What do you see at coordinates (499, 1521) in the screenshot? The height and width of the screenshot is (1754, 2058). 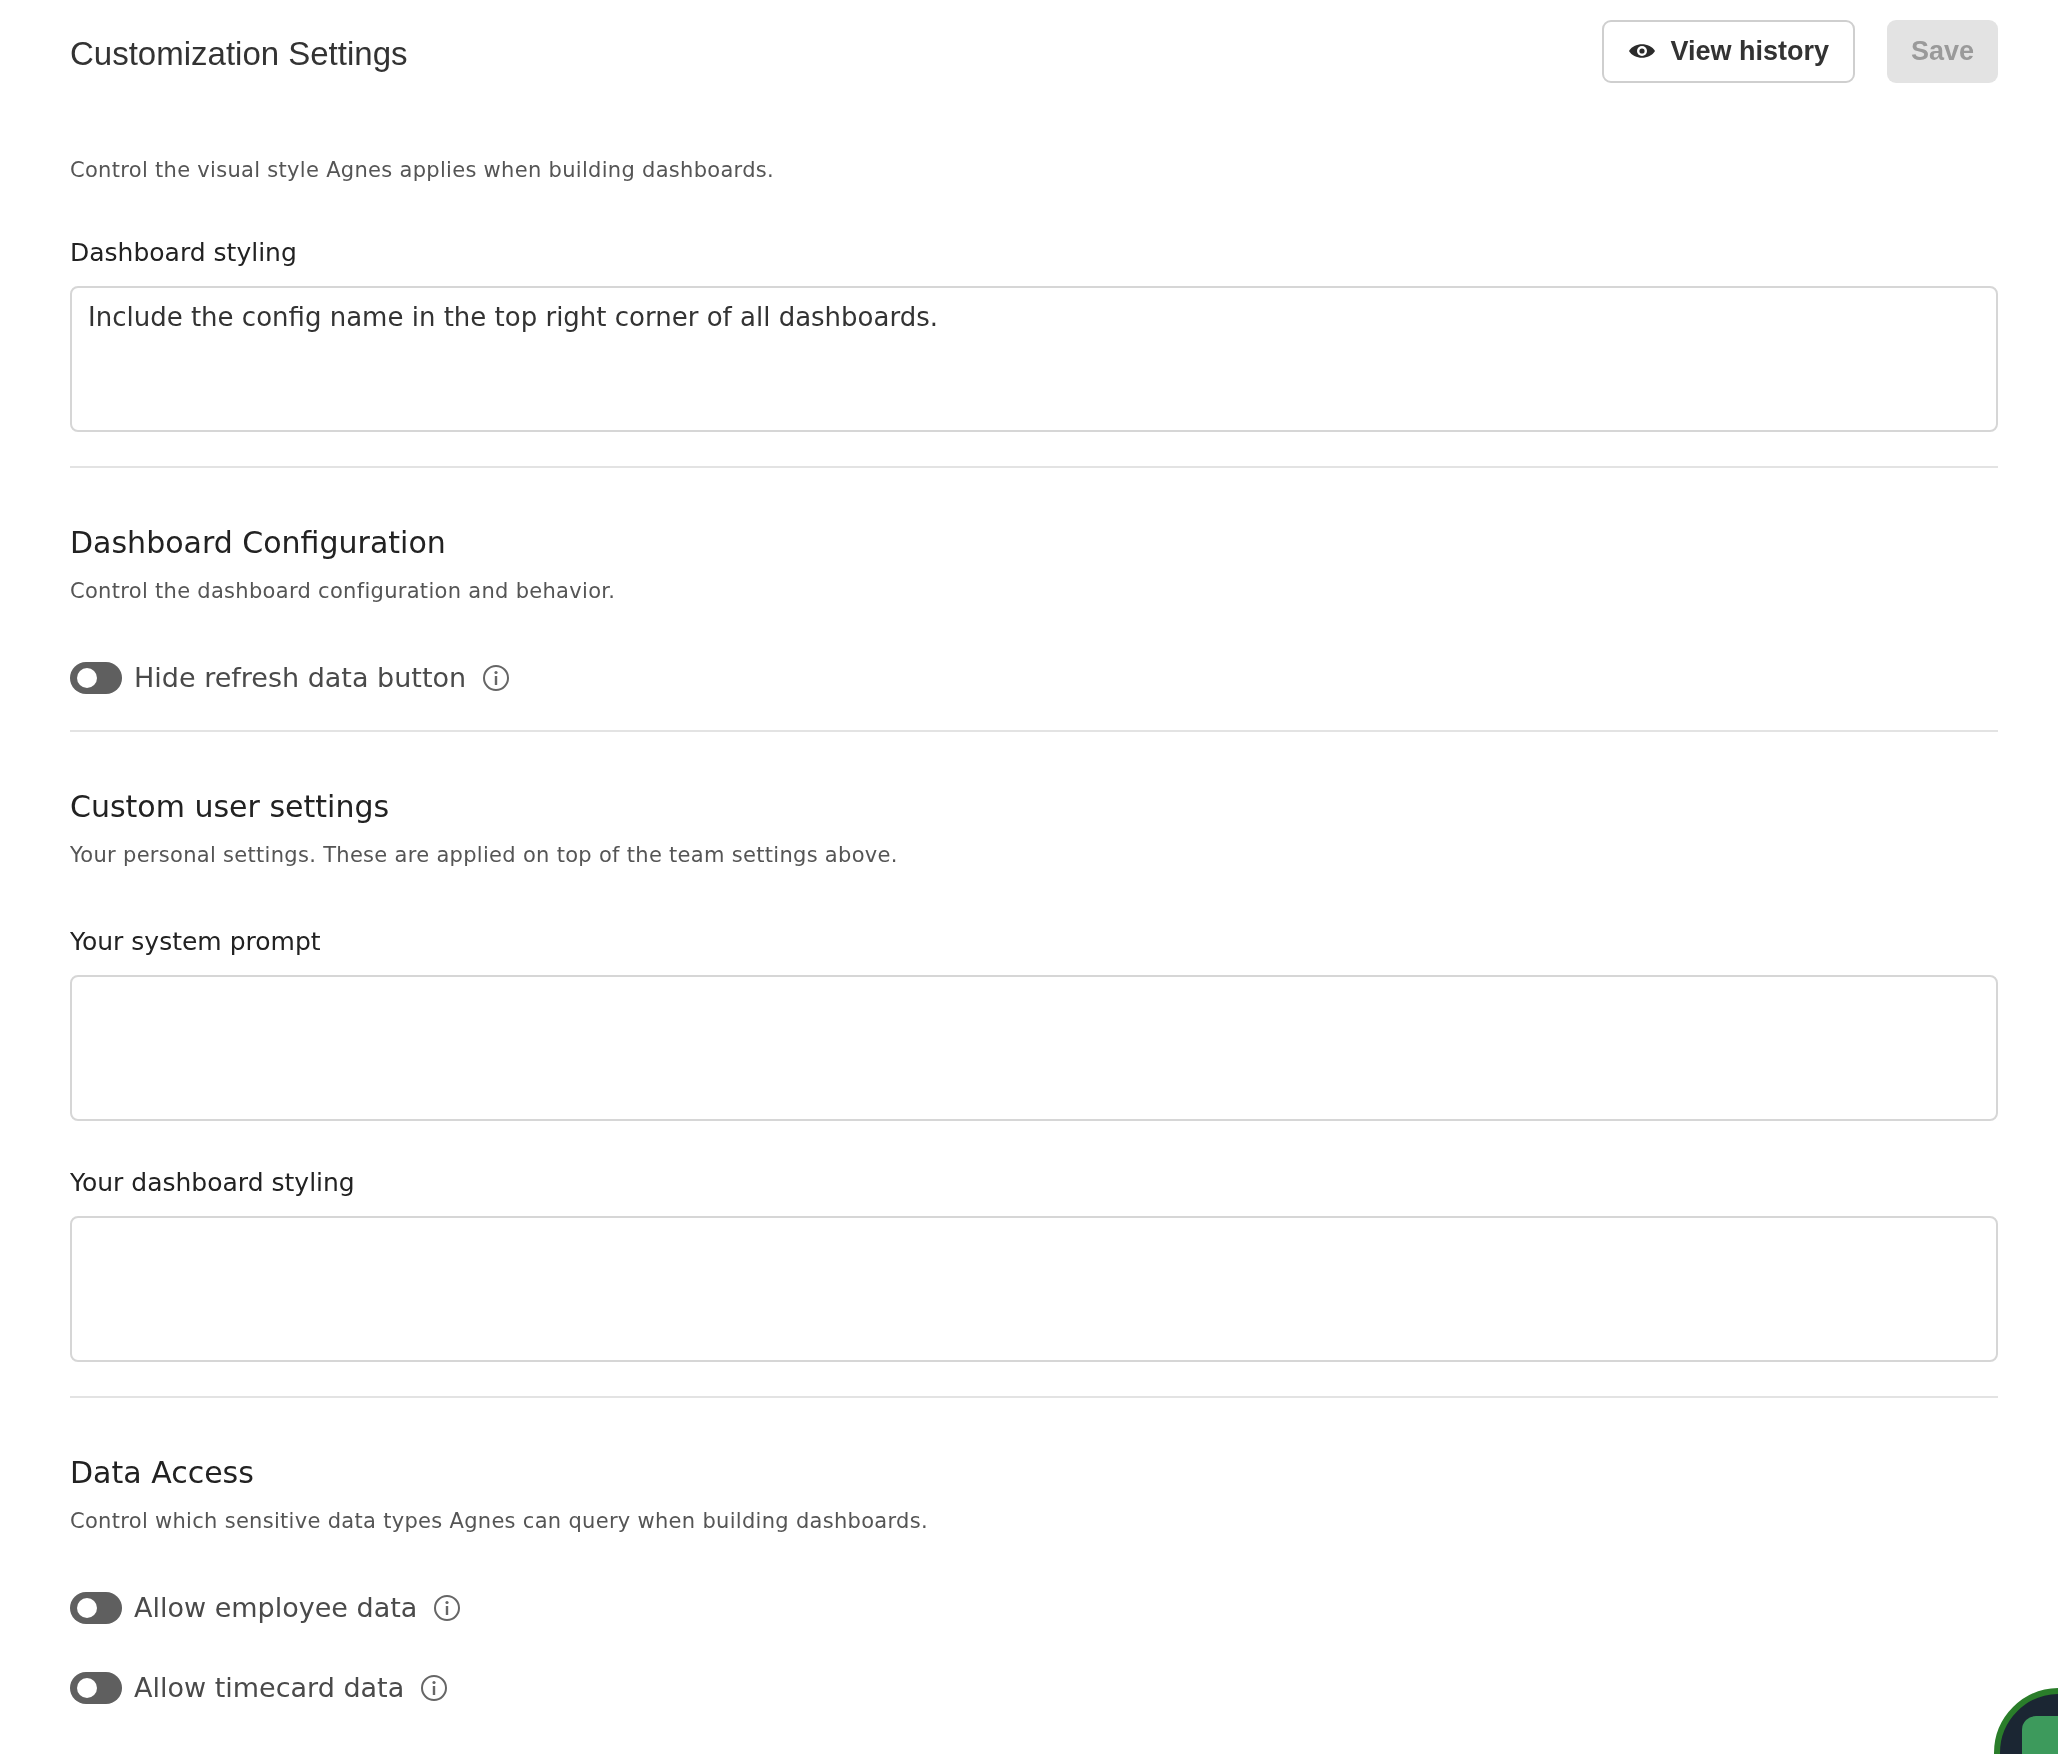 I see `section-description: Control which sensitive data types Agnes can query when building dashboards.` at bounding box center [499, 1521].